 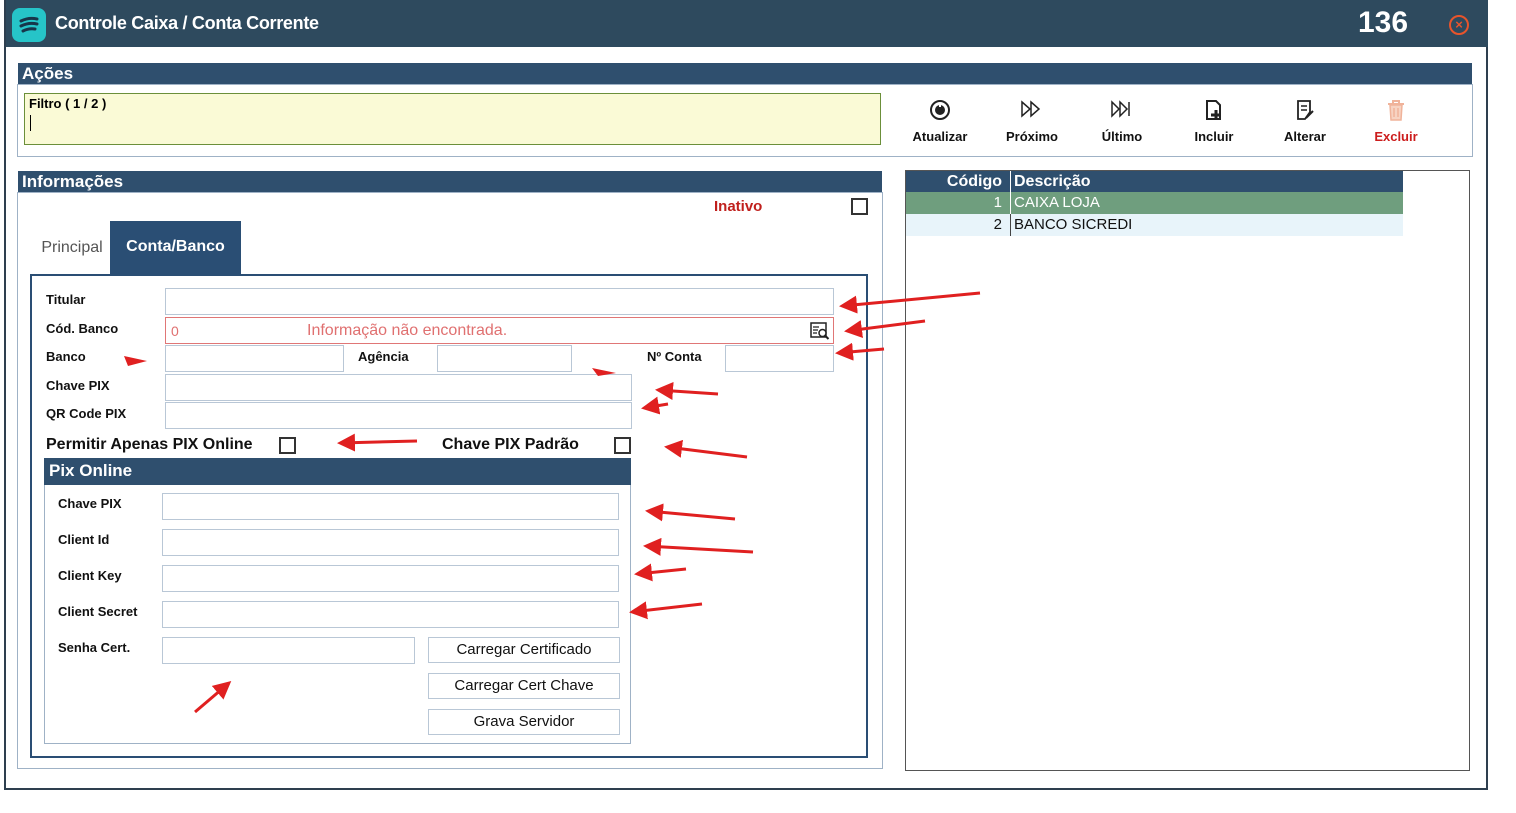 What do you see at coordinates (820, 331) in the screenshot?
I see `lookup-search-icon` at bounding box center [820, 331].